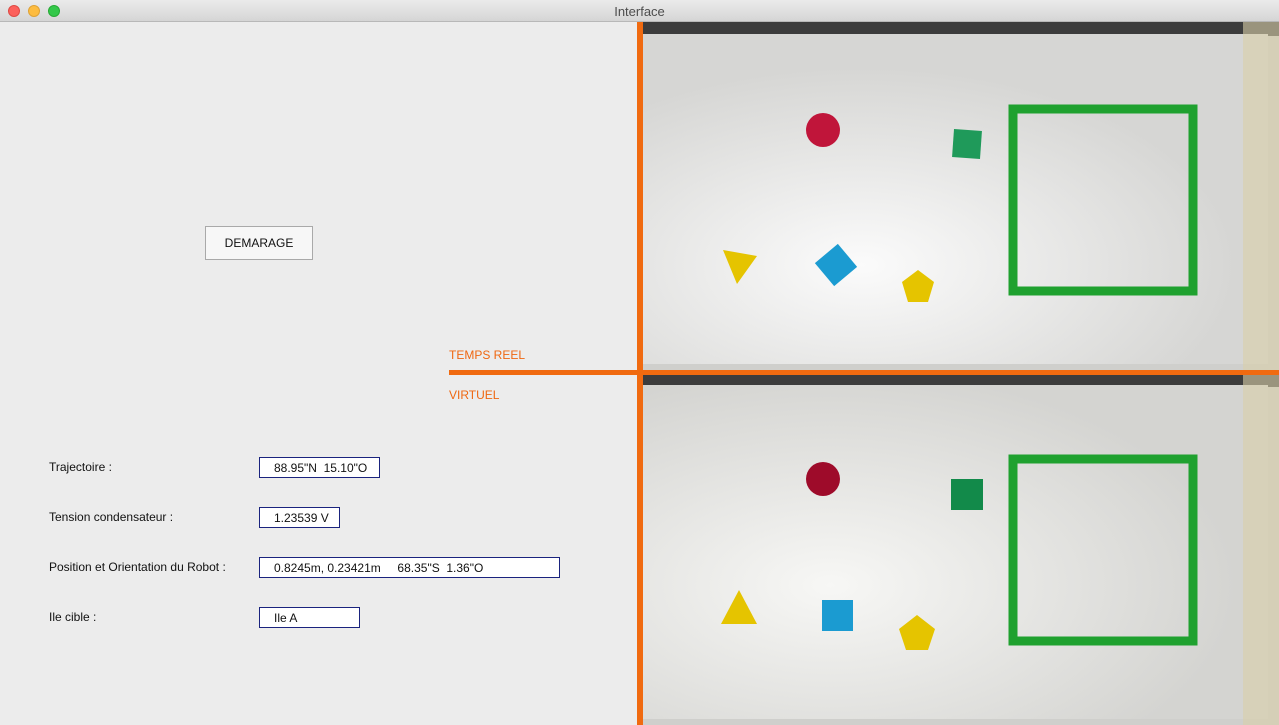 The image size is (1279, 725). Describe the element at coordinates (80, 467) in the screenshot. I see `trajectory-label: Trajectoire :` at that location.